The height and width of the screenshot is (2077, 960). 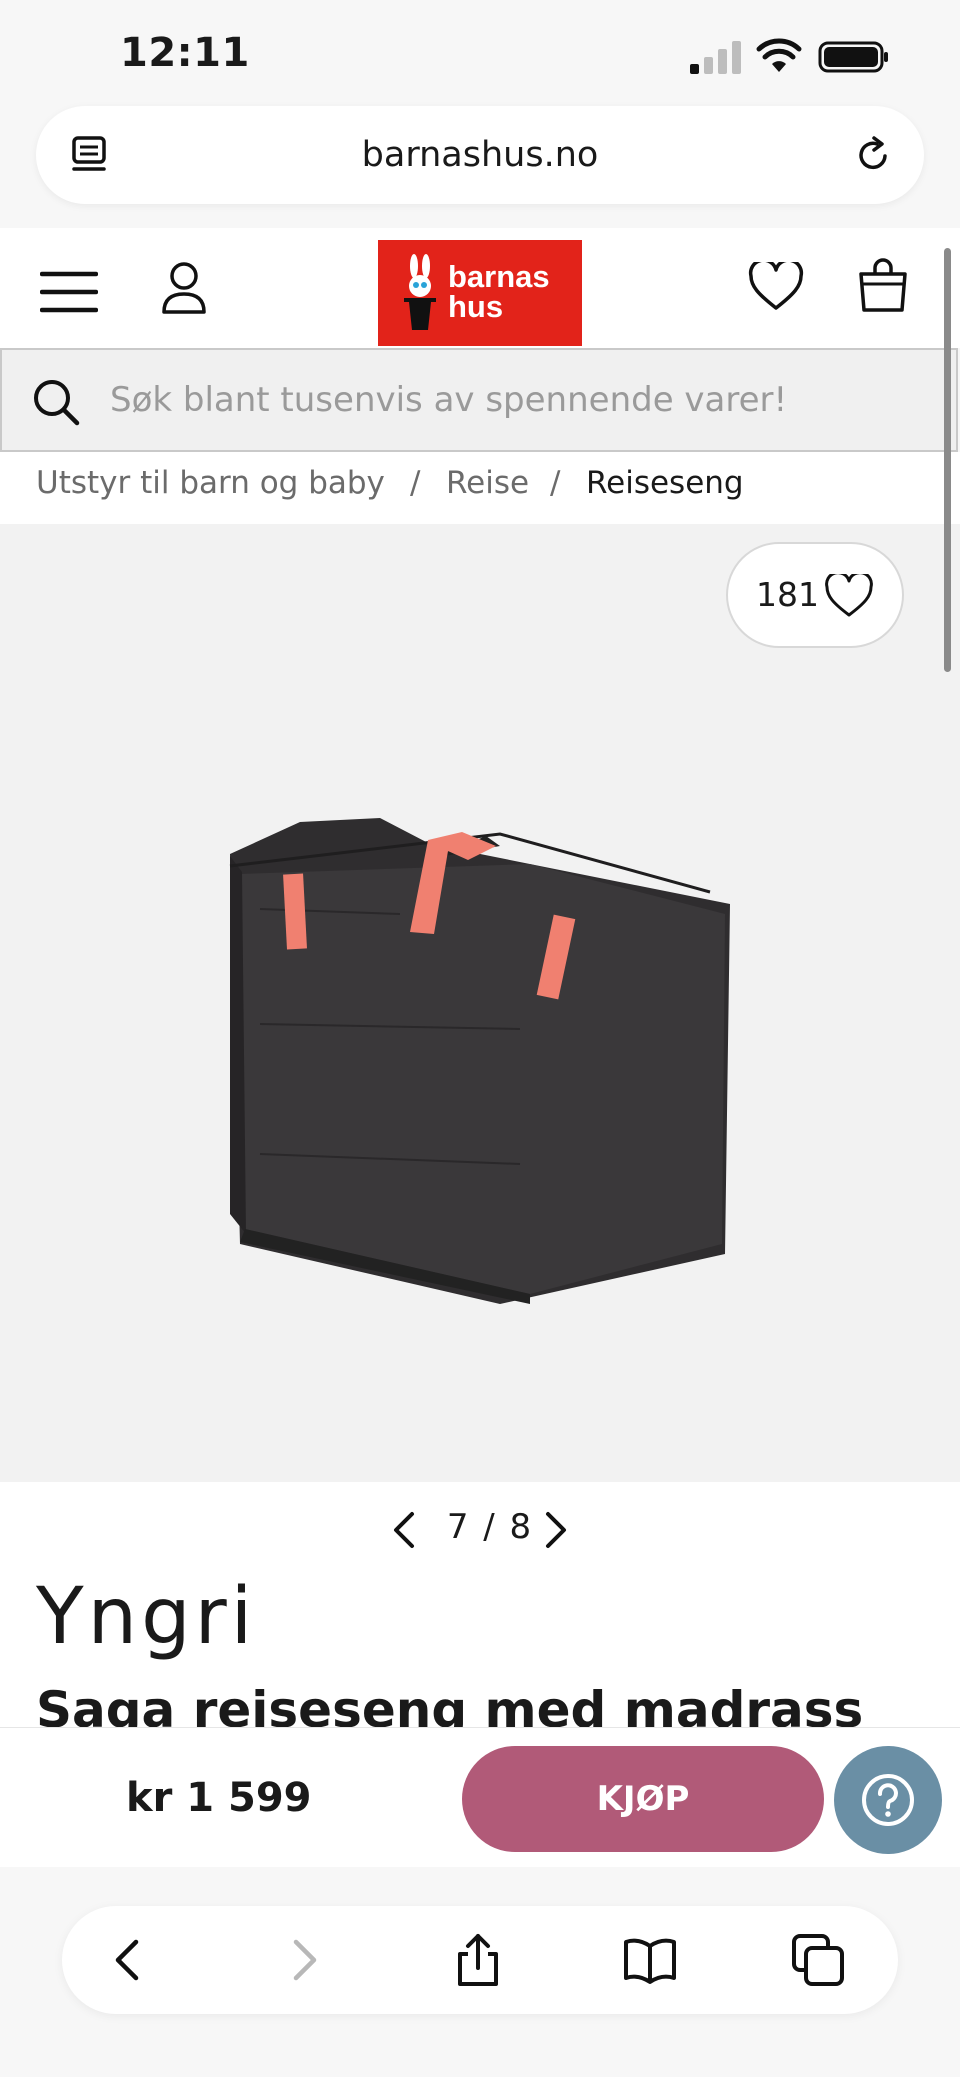 What do you see at coordinates (302, 1960) in the screenshot?
I see `forward-icon` at bounding box center [302, 1960].